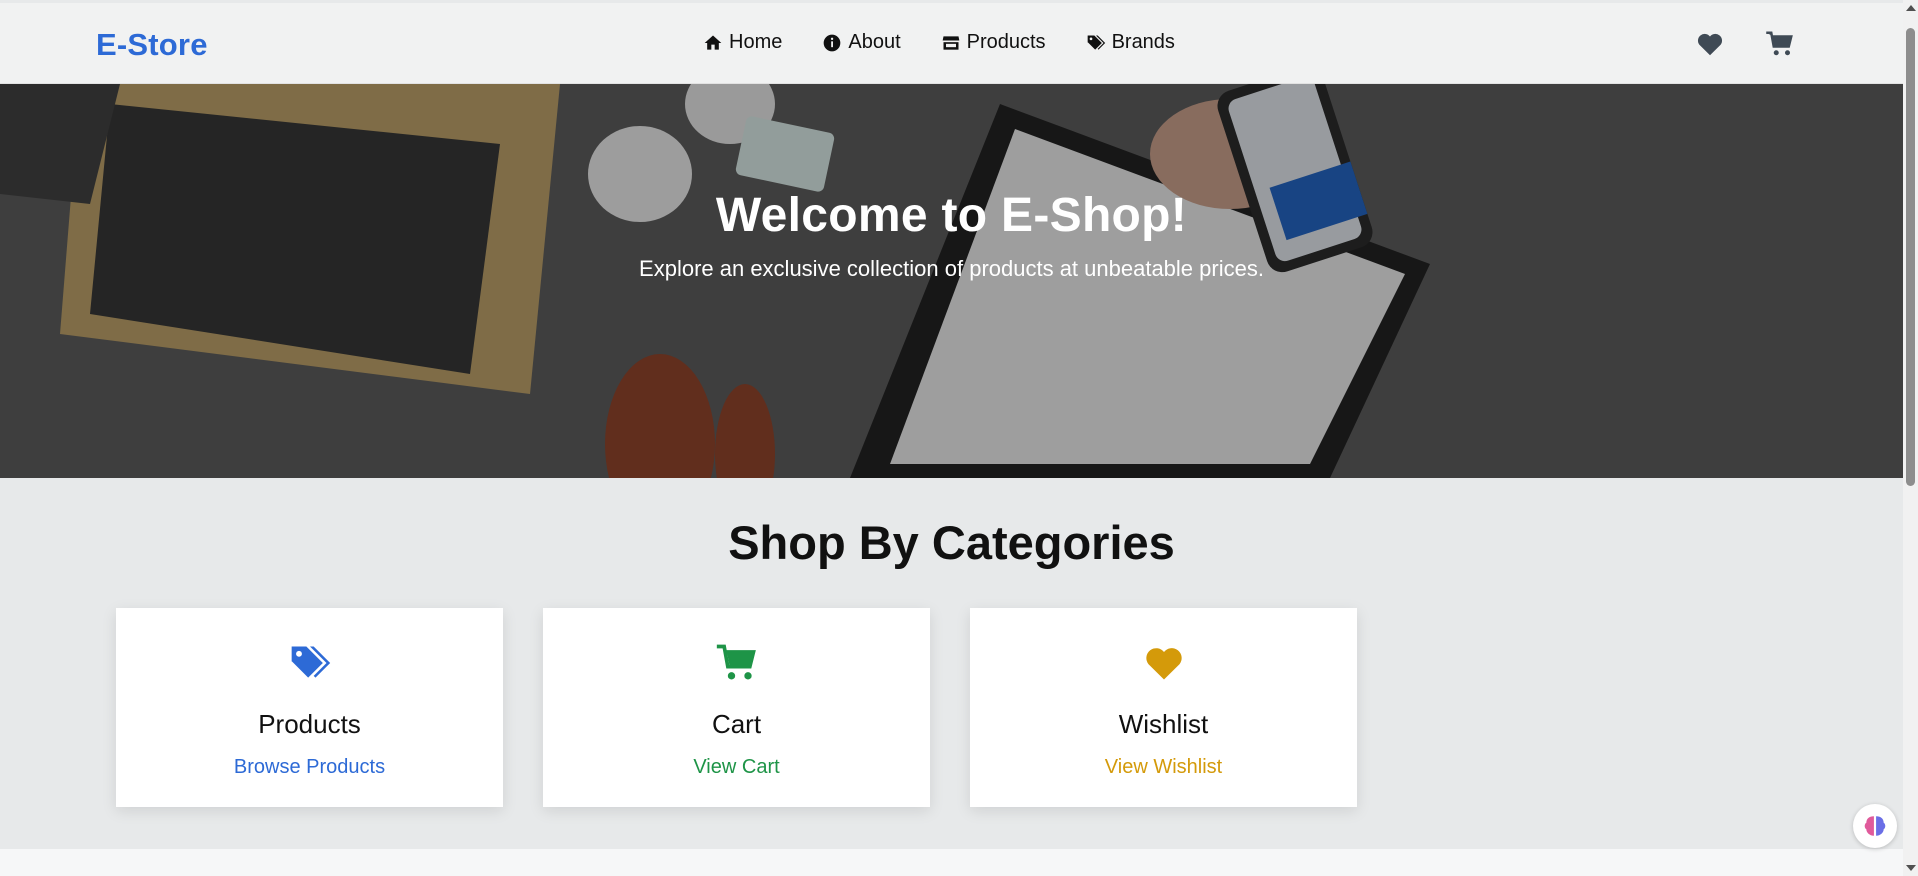  Describe the element at coordinates (874, 42) in the screenshot. I see `nav-link-label: About` at that location.